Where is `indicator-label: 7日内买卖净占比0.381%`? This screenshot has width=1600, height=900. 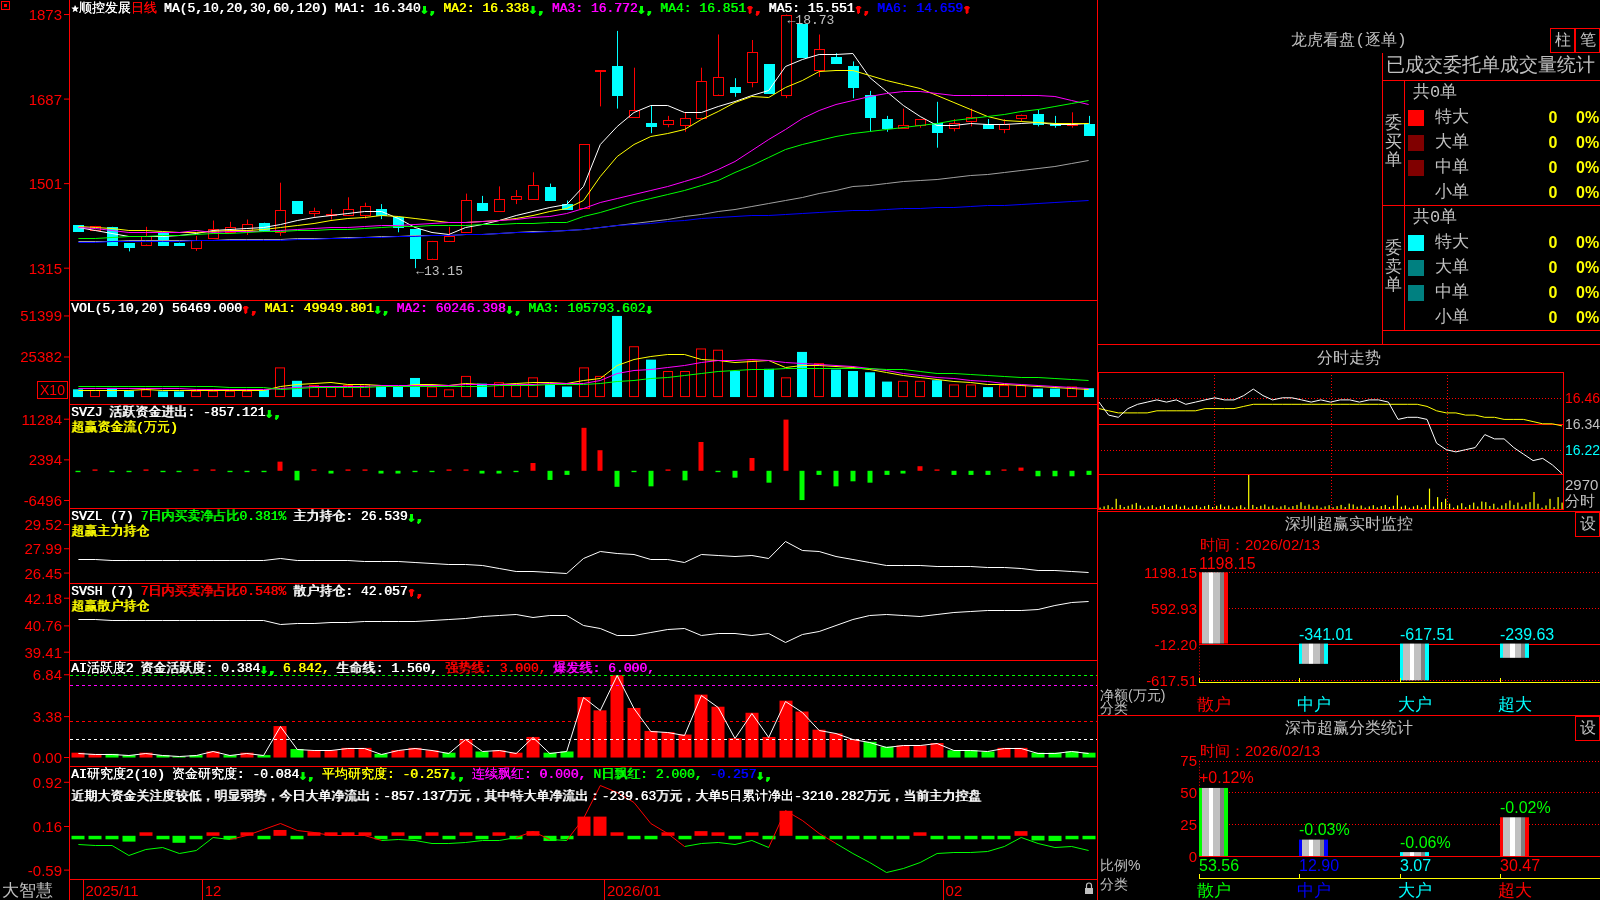
indicator-label: 7日内买卖净占比0.381% is located at coordinates (213, 516).